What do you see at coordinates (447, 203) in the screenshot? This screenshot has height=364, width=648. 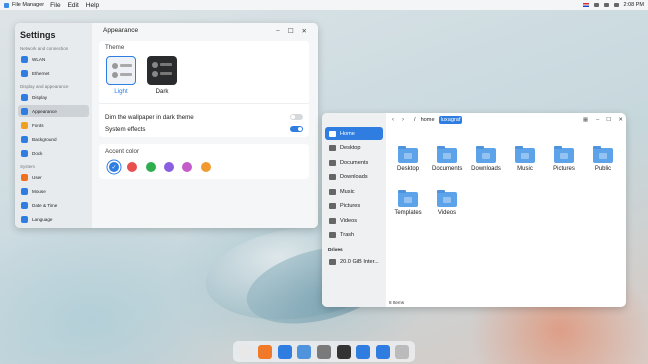 I see `folder-item: Videos` at bounding box center [447, 203].